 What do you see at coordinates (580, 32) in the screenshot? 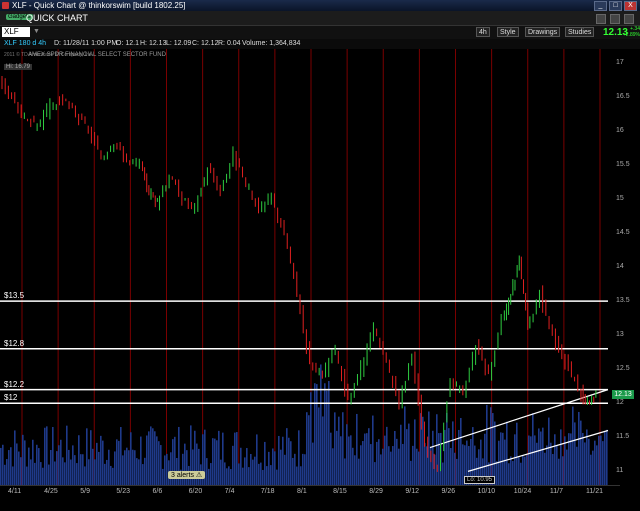
I see `studies-button: Studies` at bounding box center [580, 32].